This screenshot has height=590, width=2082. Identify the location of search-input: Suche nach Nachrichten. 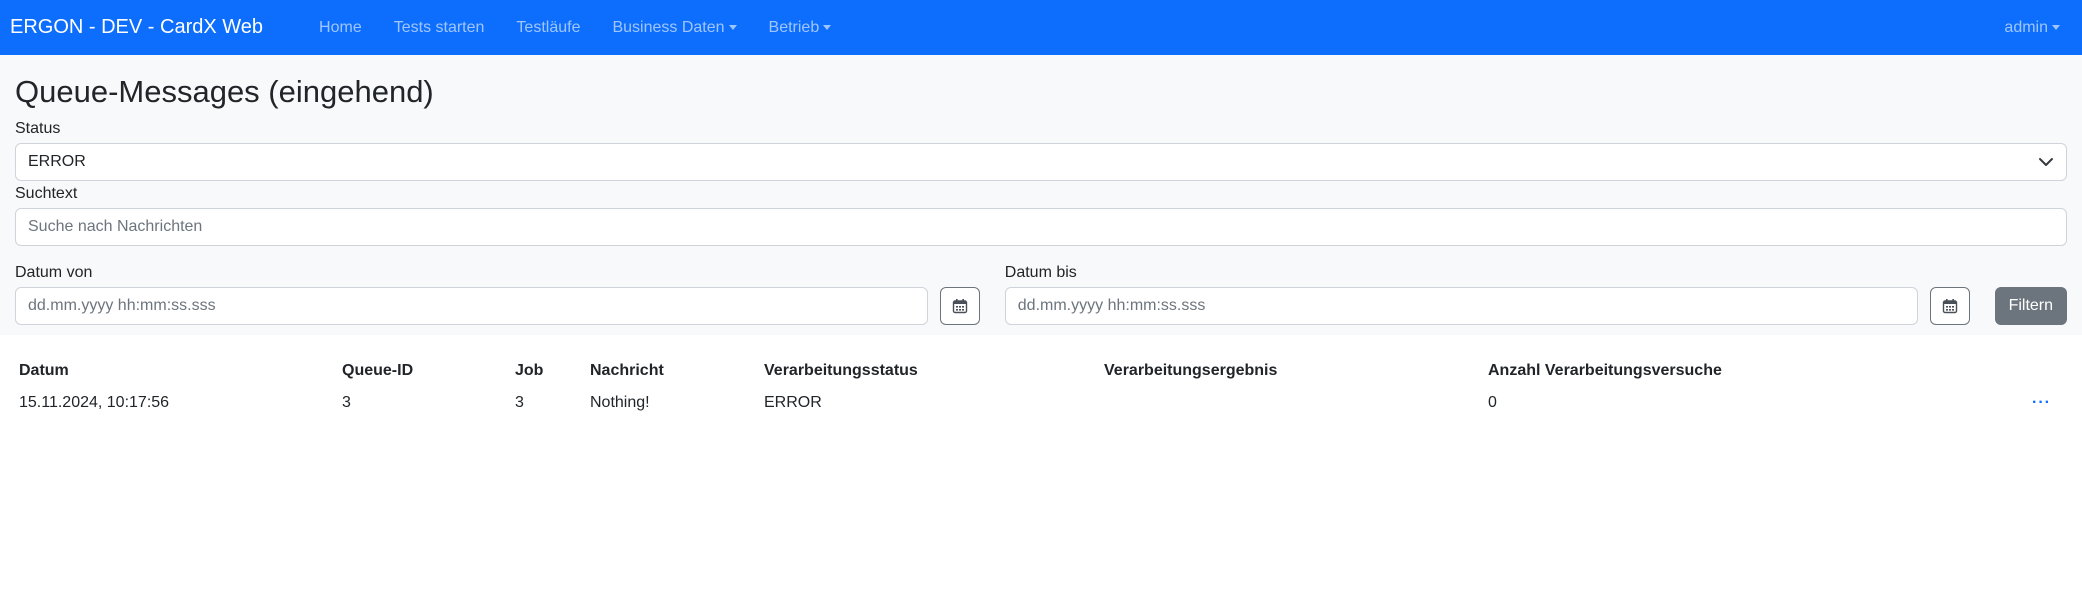
(1041, 227).